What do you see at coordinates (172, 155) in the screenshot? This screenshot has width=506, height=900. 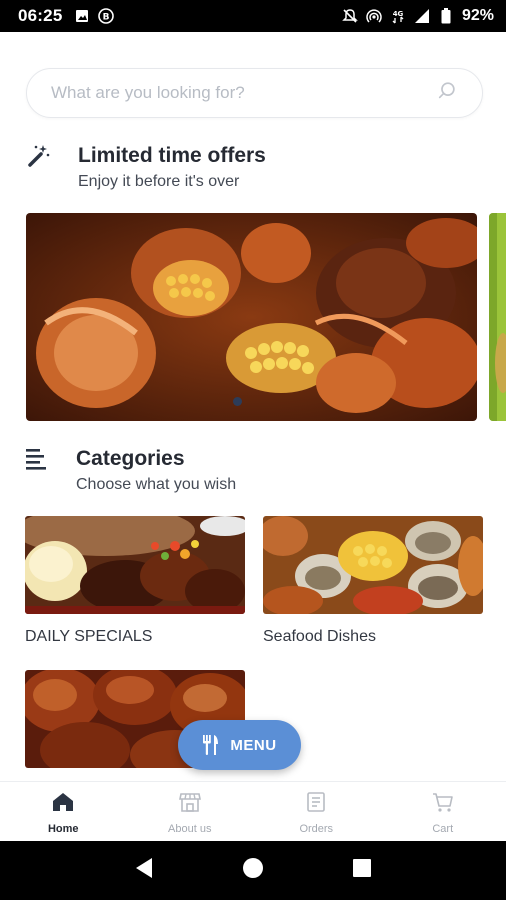 I see `offers-title: Limited time offers` at bounding box center [172, 155].